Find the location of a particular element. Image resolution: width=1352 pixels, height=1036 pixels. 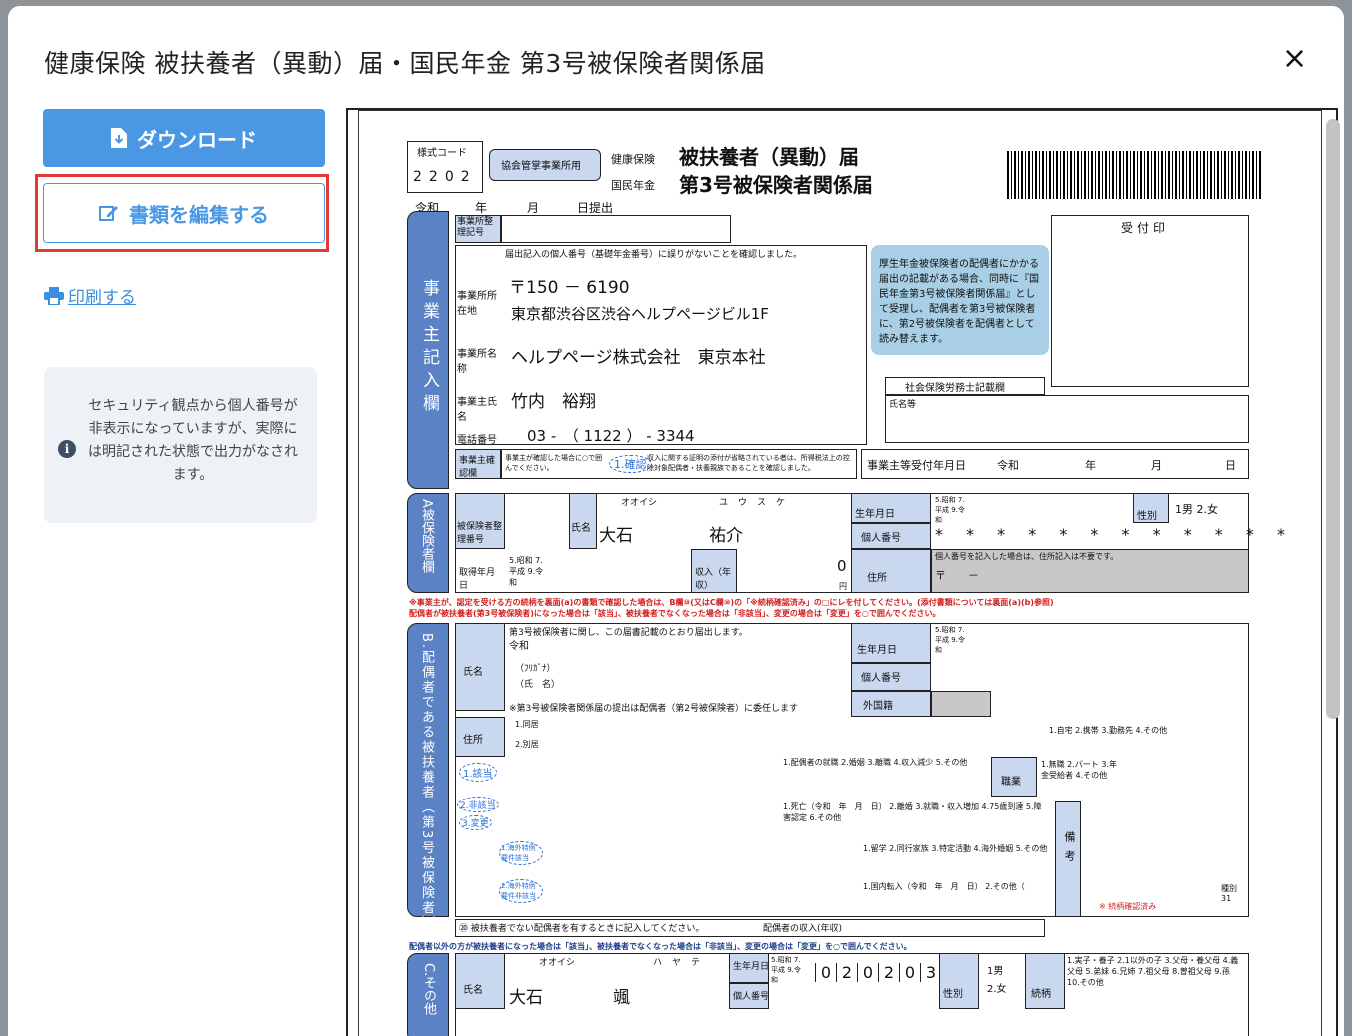

relation-label-box is located at coordinates (1045, 981).